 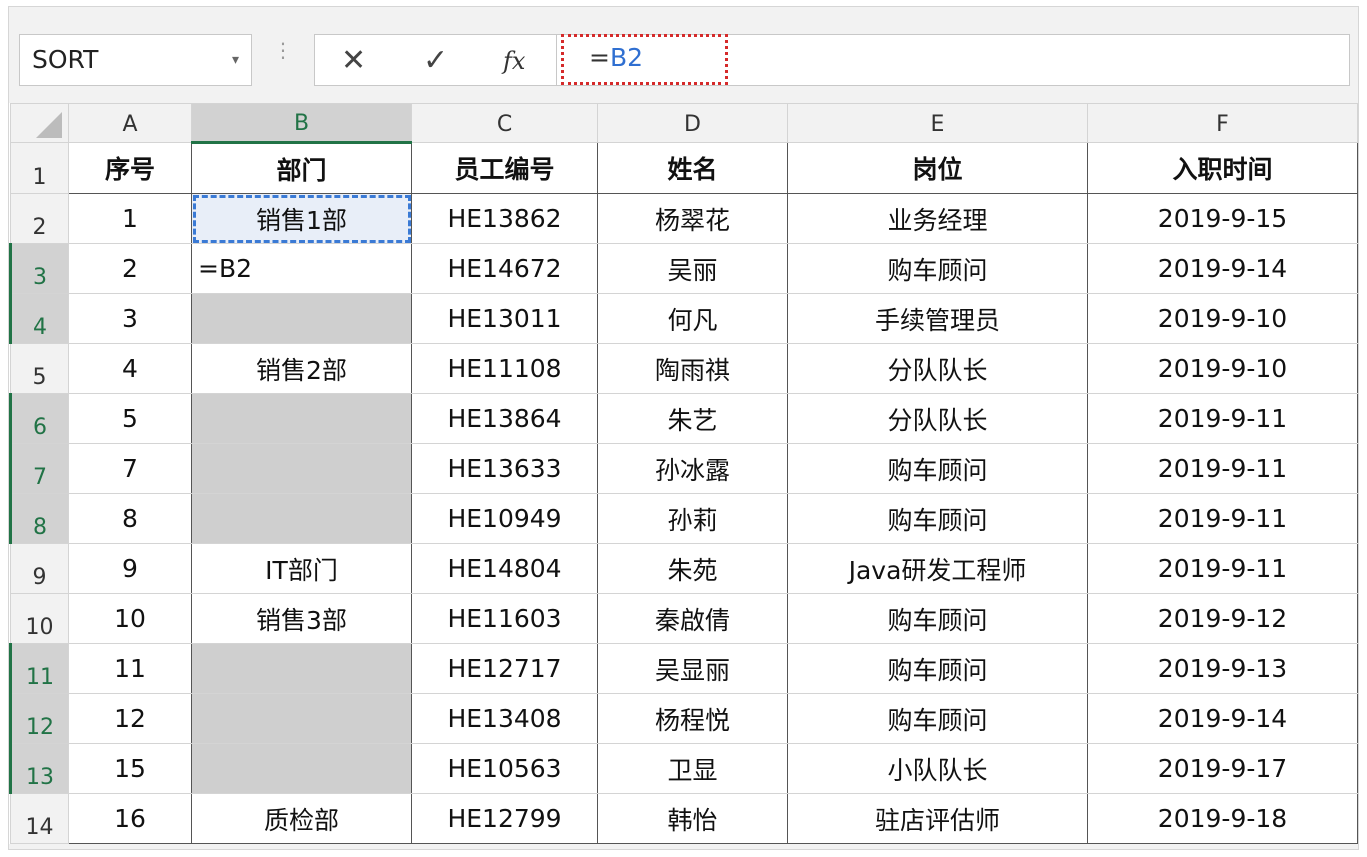 I want to click on cell: HE11108, so click(x=504, y=368).